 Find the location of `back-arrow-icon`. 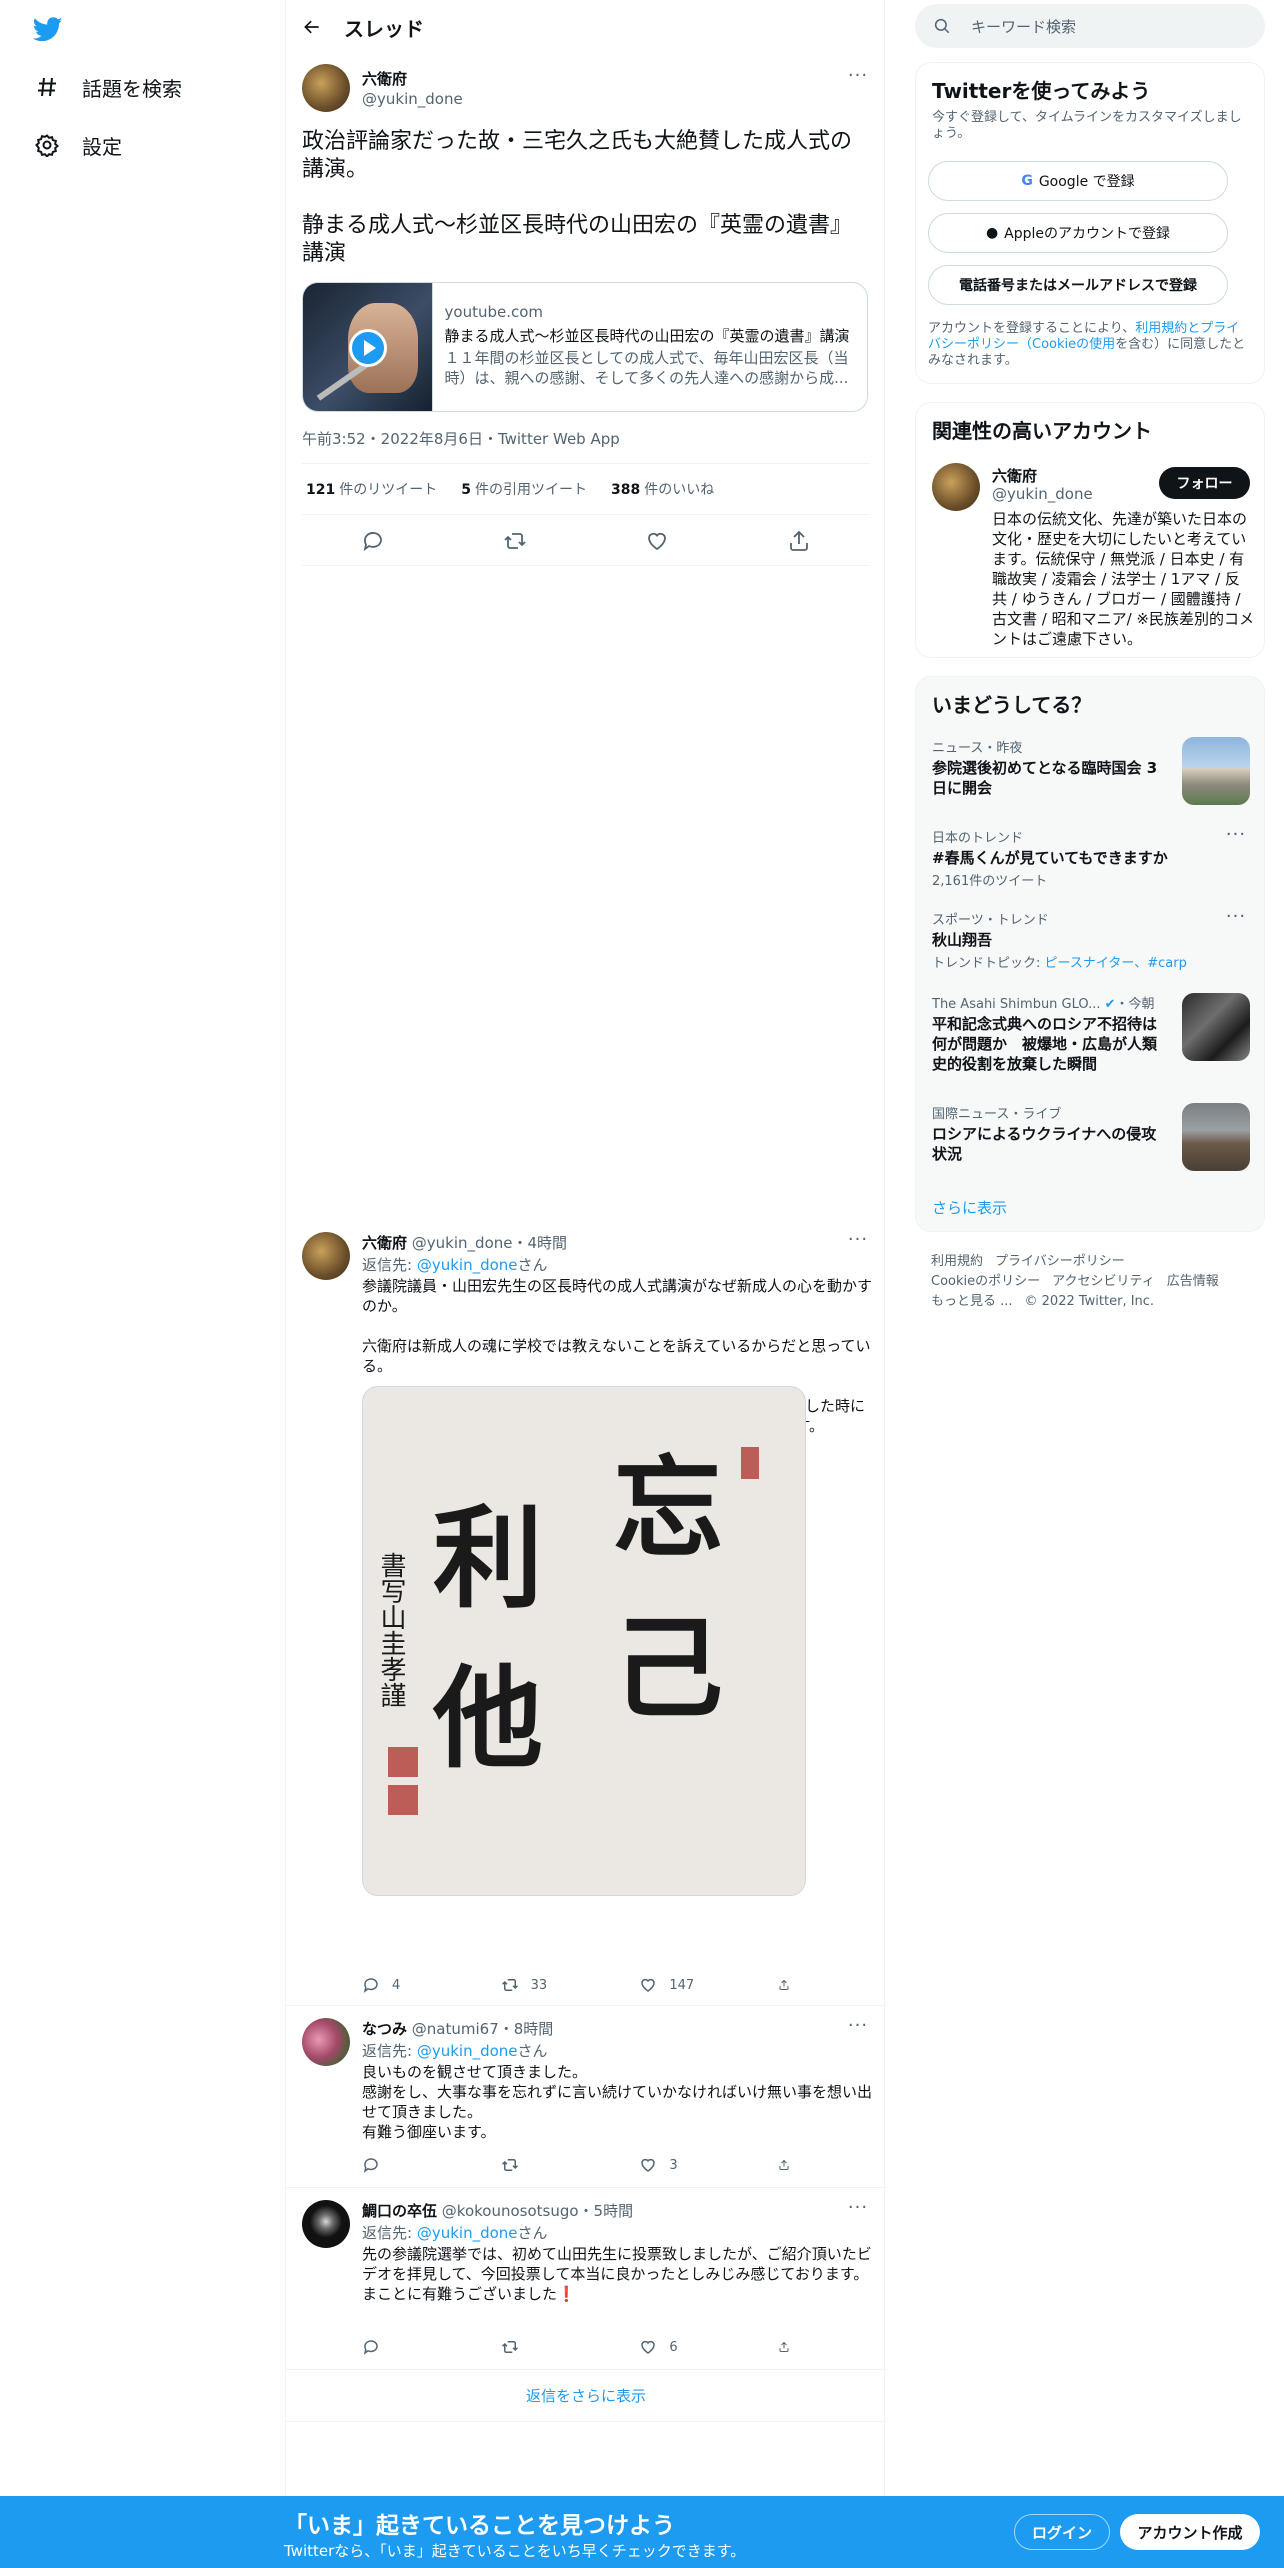

back-arrow-icon is located at coordinates (312, 27).